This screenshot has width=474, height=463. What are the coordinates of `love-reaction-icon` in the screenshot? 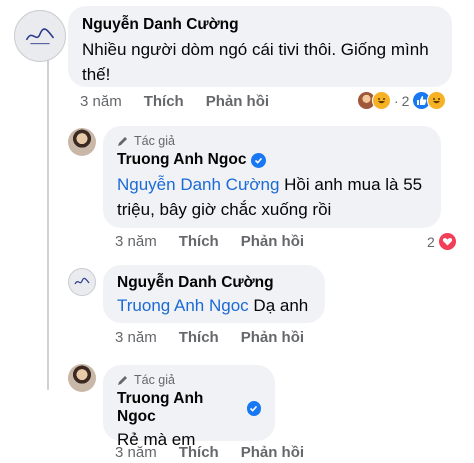 It's located at (447, 241).